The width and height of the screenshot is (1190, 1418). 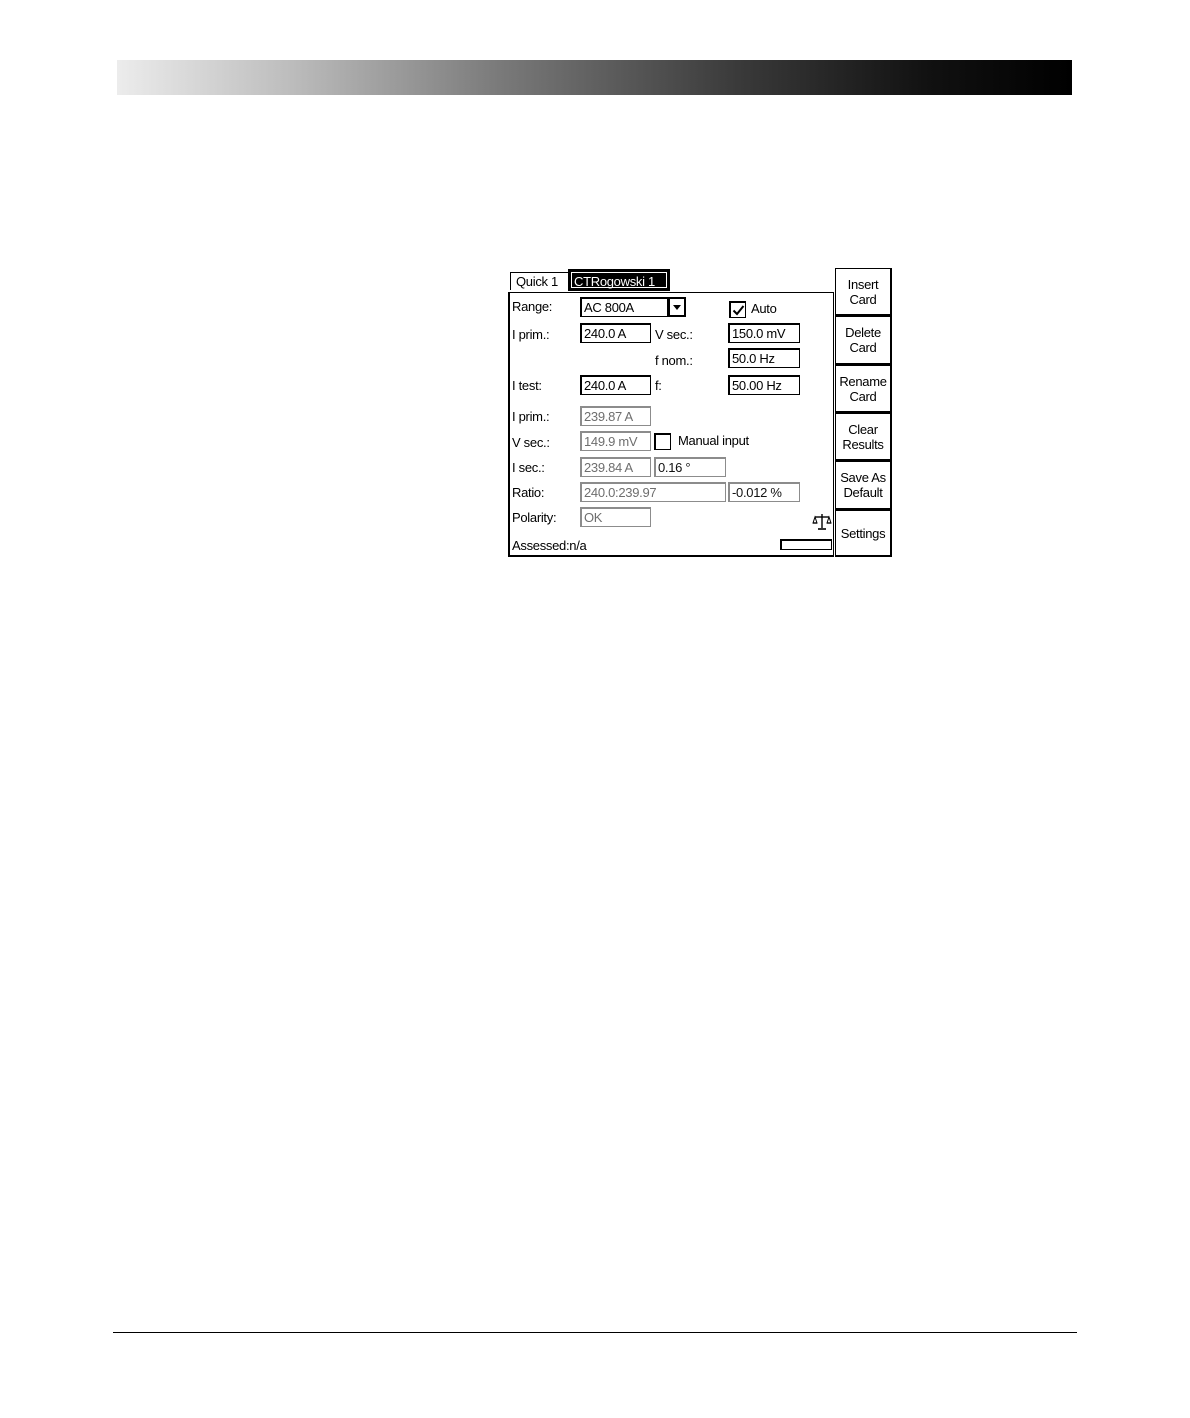 What do you see at coordinates (531, 334) in the screenshot?
I see `iprim-label: I prim.:` at bounding box center [531, 334].